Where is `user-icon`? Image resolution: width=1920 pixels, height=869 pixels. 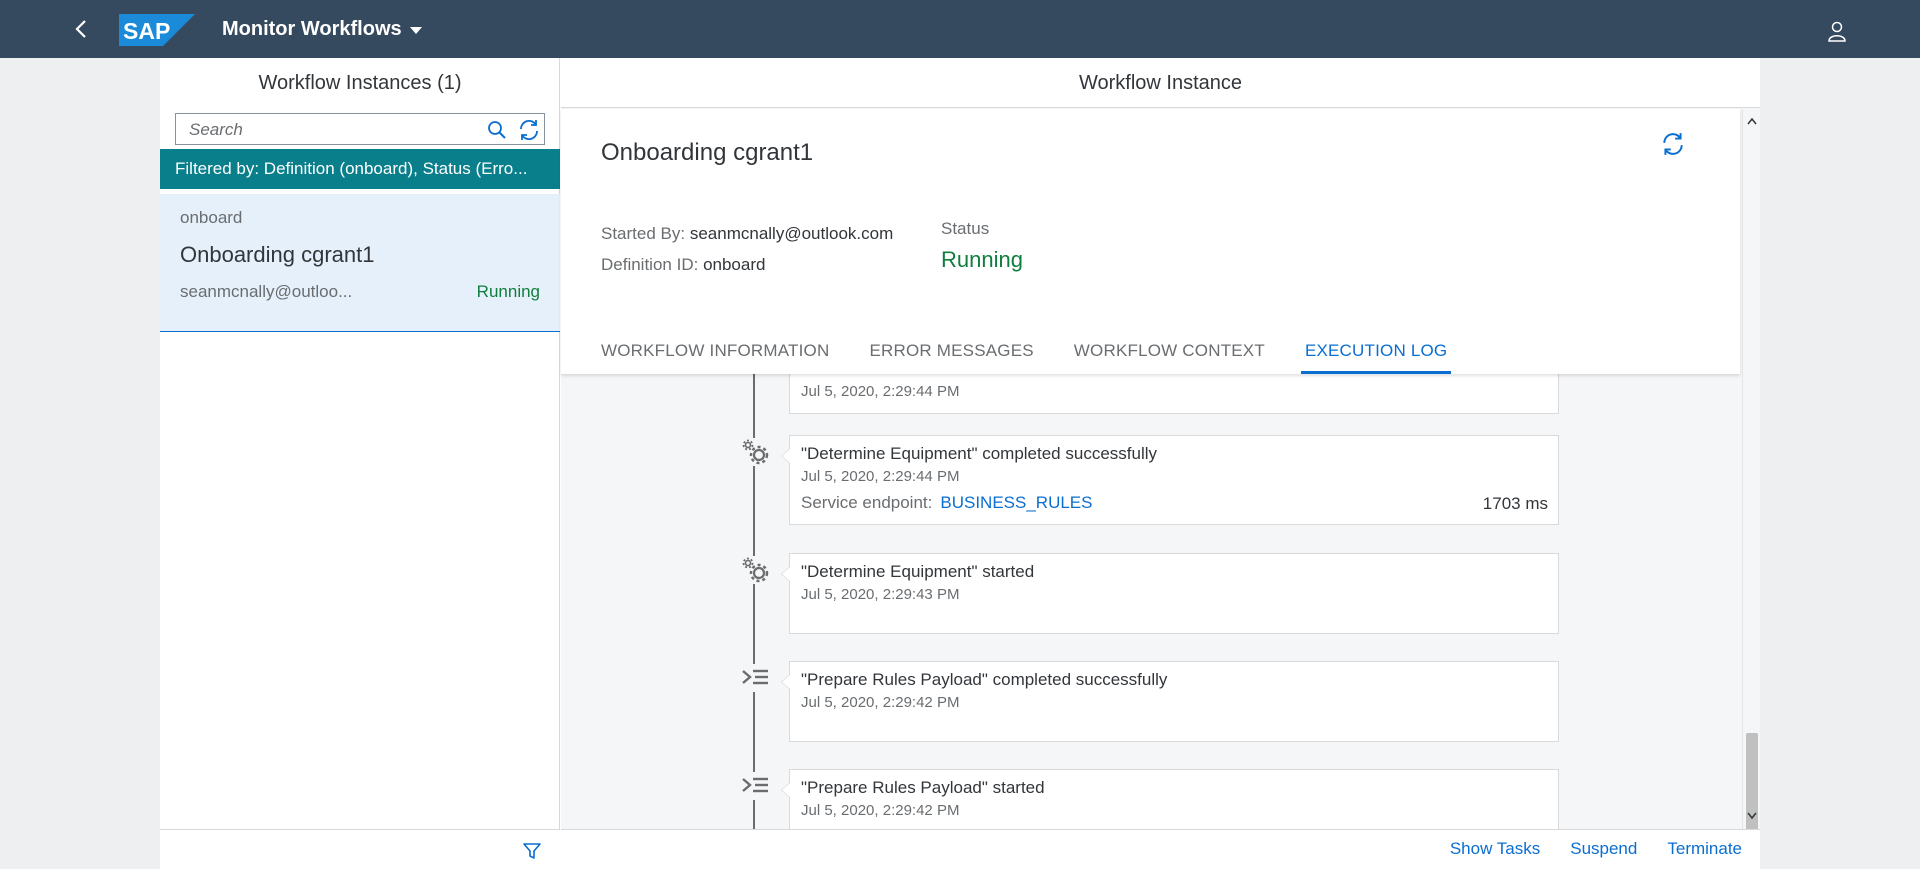 user-icon is located at coordinates (1837, 31).